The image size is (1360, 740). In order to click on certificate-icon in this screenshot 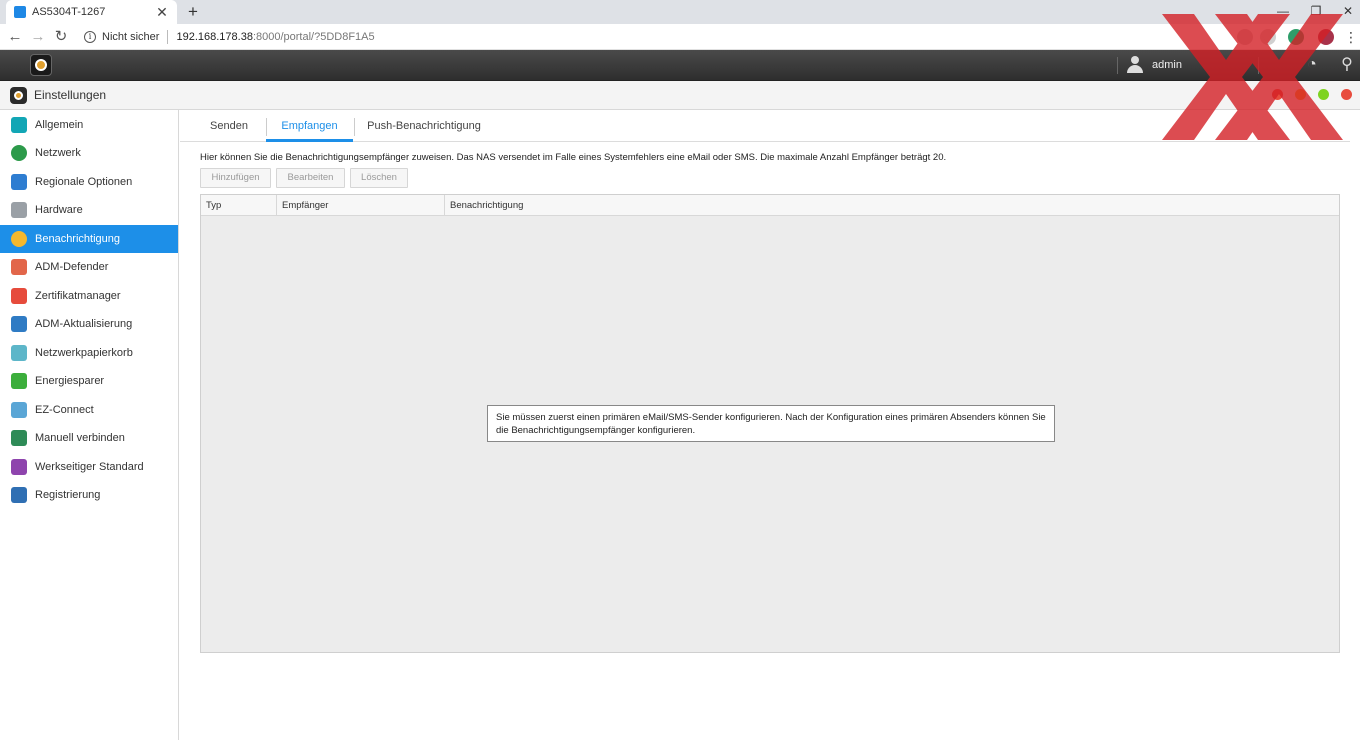, I will do `click(19, 295)`.